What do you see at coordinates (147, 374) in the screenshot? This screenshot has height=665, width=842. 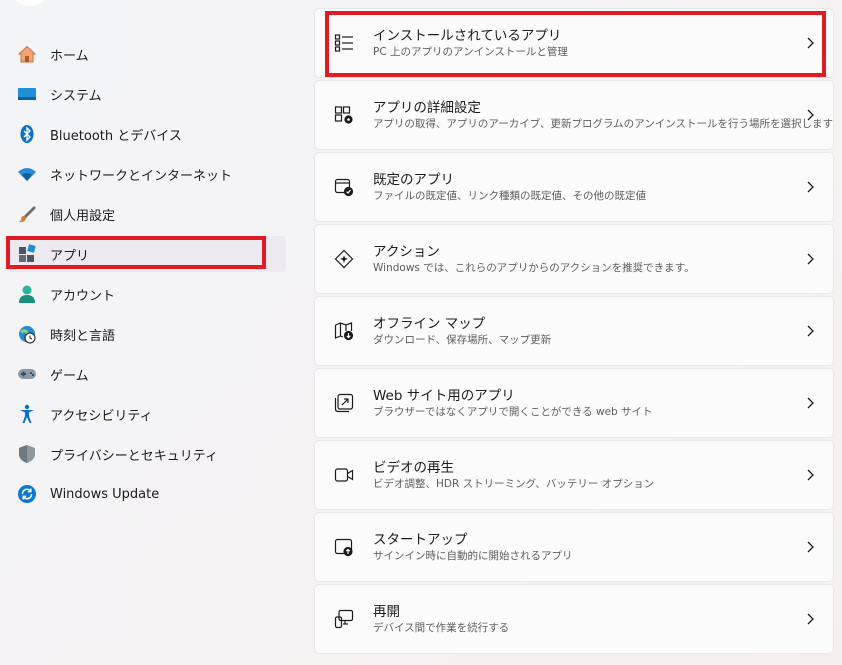 I see `sidebar-item-gaming: ゲーム` at bounding box center [147, 374].